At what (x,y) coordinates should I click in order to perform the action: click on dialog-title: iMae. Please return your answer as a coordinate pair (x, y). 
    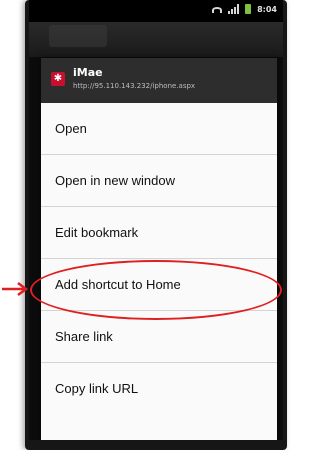
    Looking at the image, I should click on (88, 72).